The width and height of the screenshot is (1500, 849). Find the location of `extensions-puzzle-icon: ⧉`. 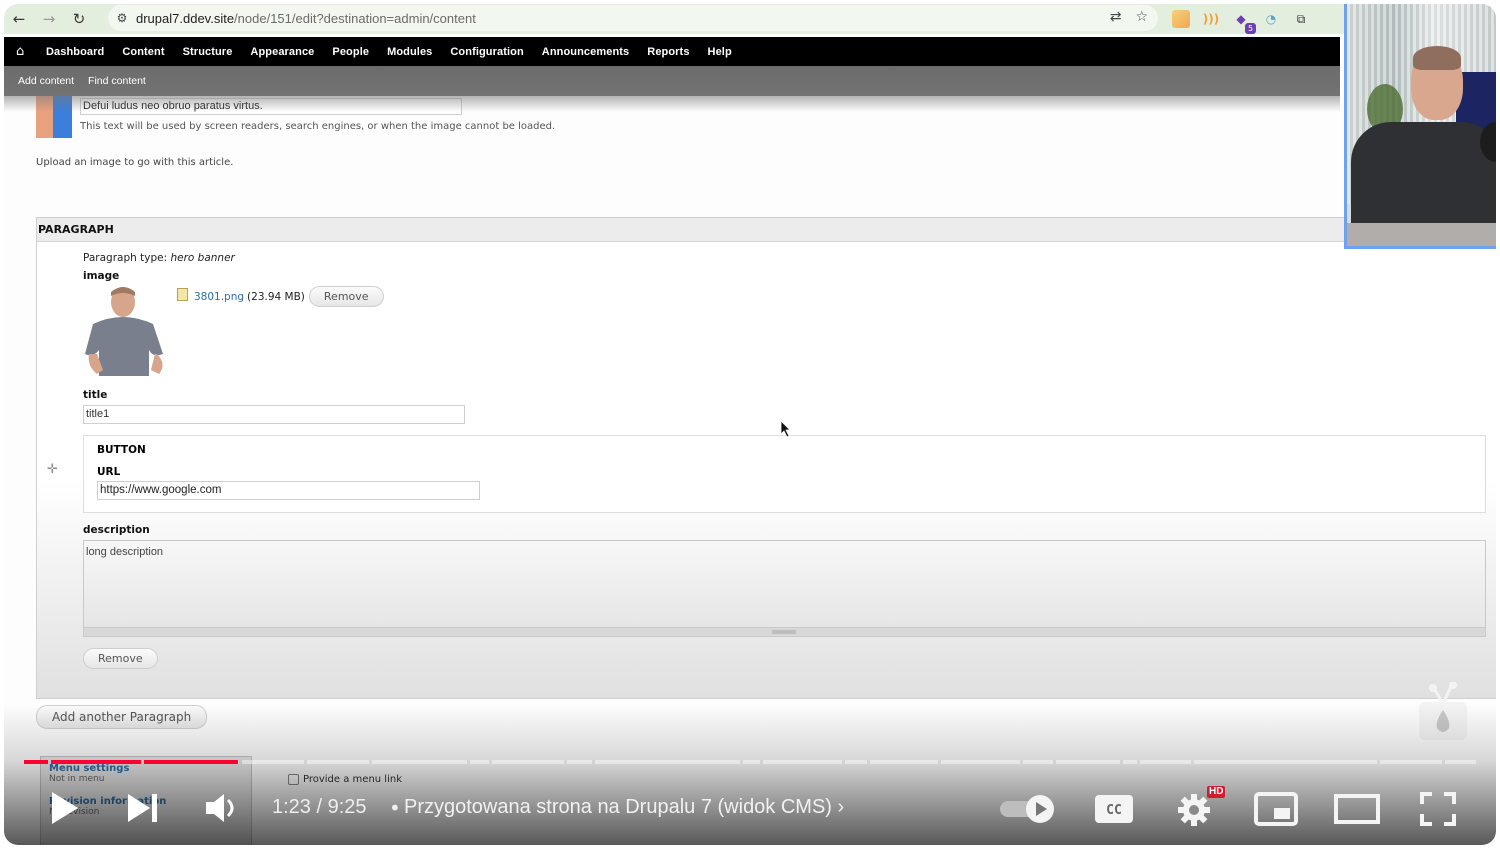

extensions-puzzle-icon: ⧉ is located at coordinates (1301, 19).